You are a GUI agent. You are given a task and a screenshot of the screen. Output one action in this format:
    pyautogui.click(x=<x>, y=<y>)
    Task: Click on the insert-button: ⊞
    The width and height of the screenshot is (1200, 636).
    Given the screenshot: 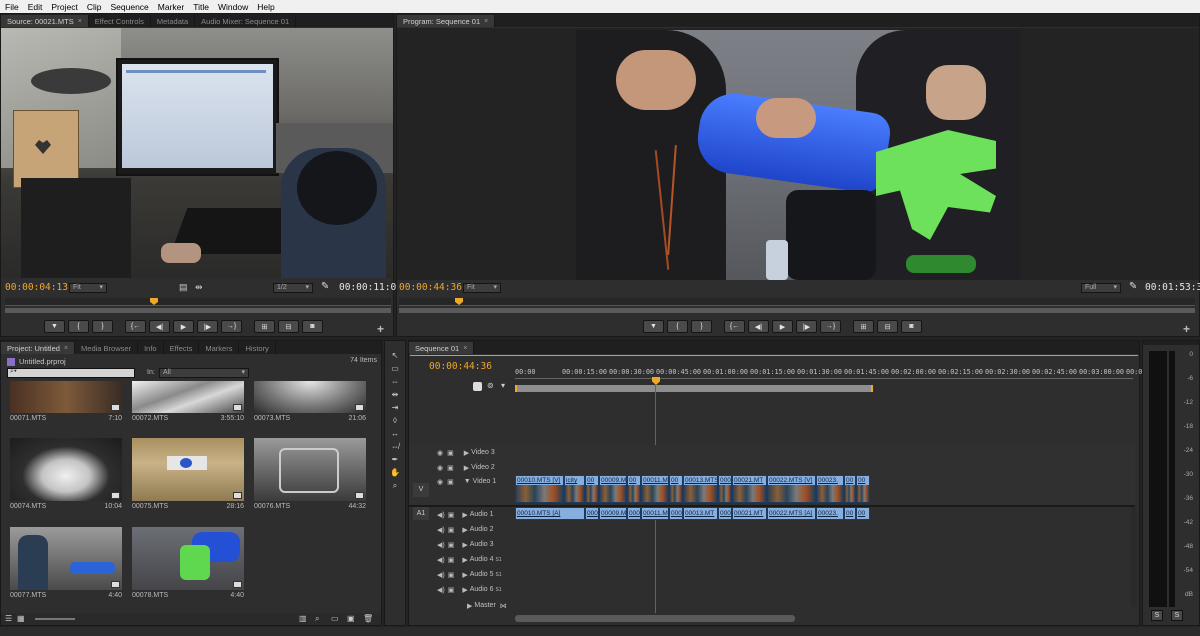 What is the action you would take?
    pyautogui.click(x=264, y=326)
    